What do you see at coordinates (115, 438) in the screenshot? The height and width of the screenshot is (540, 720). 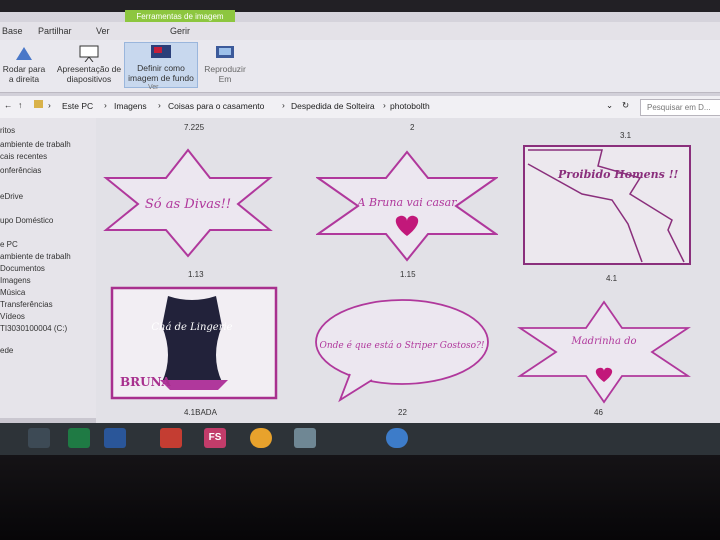 I see `word-icon` at bounding box center [115, 438].